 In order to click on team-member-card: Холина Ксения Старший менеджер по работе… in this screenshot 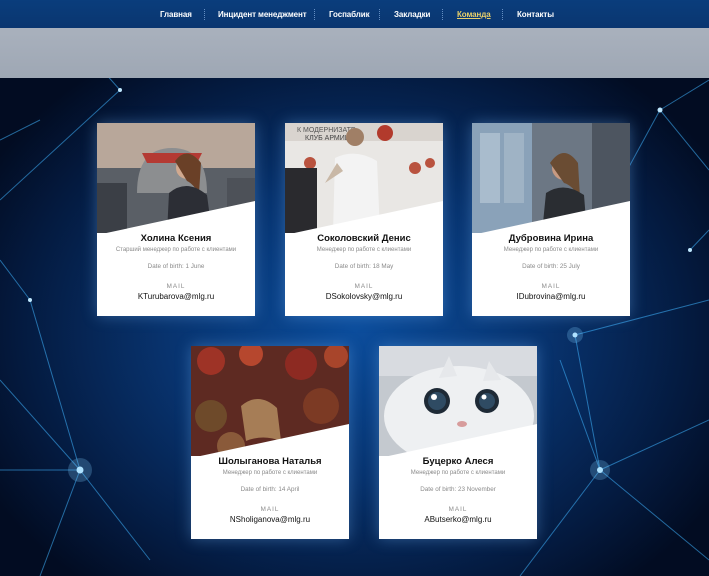, I will do `click(176, 219)`.